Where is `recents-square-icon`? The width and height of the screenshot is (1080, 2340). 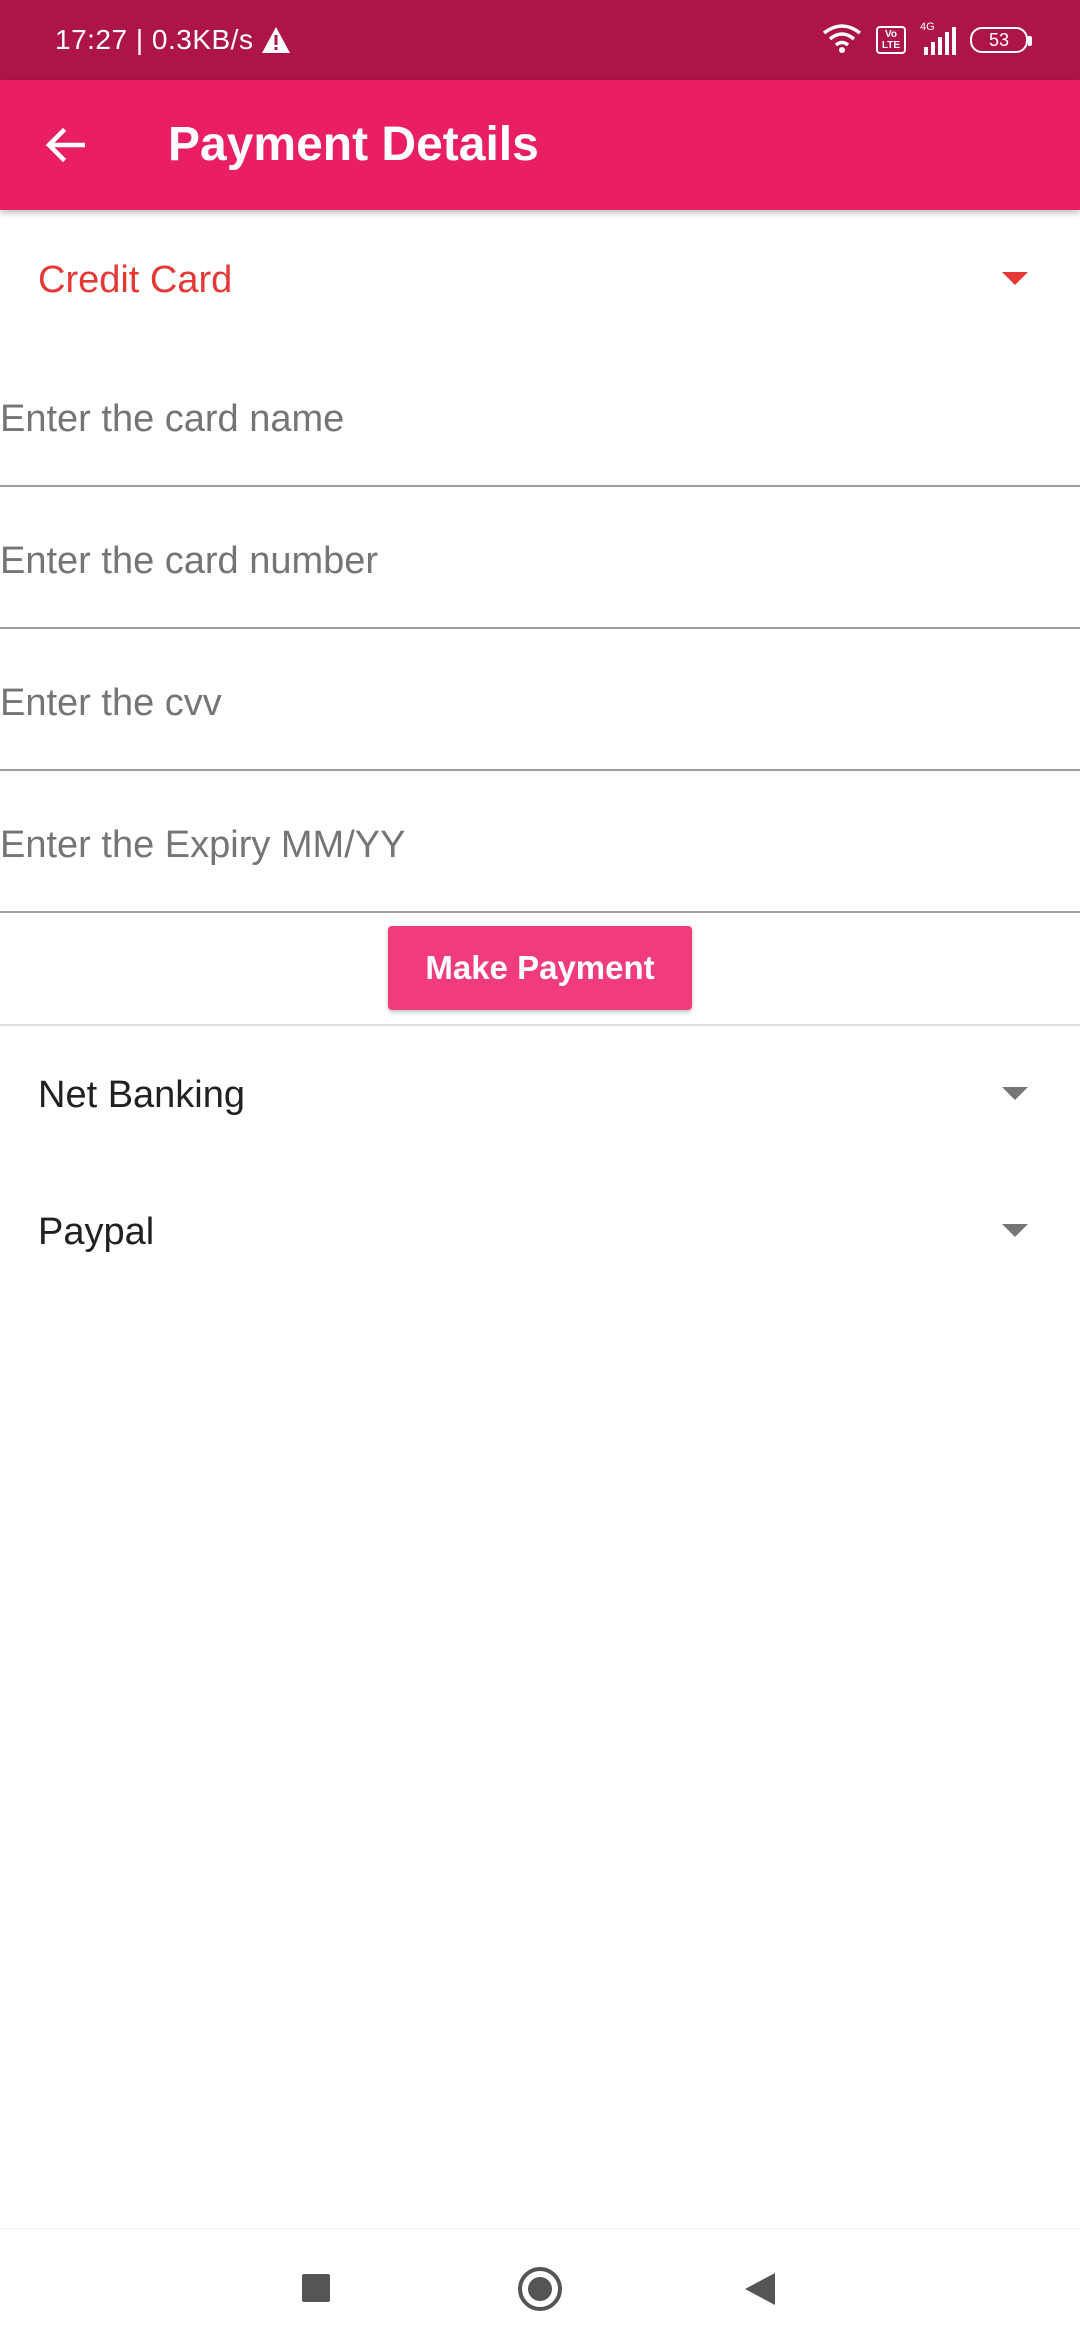 recents-square-icon is located at coordinates (316, 2288).